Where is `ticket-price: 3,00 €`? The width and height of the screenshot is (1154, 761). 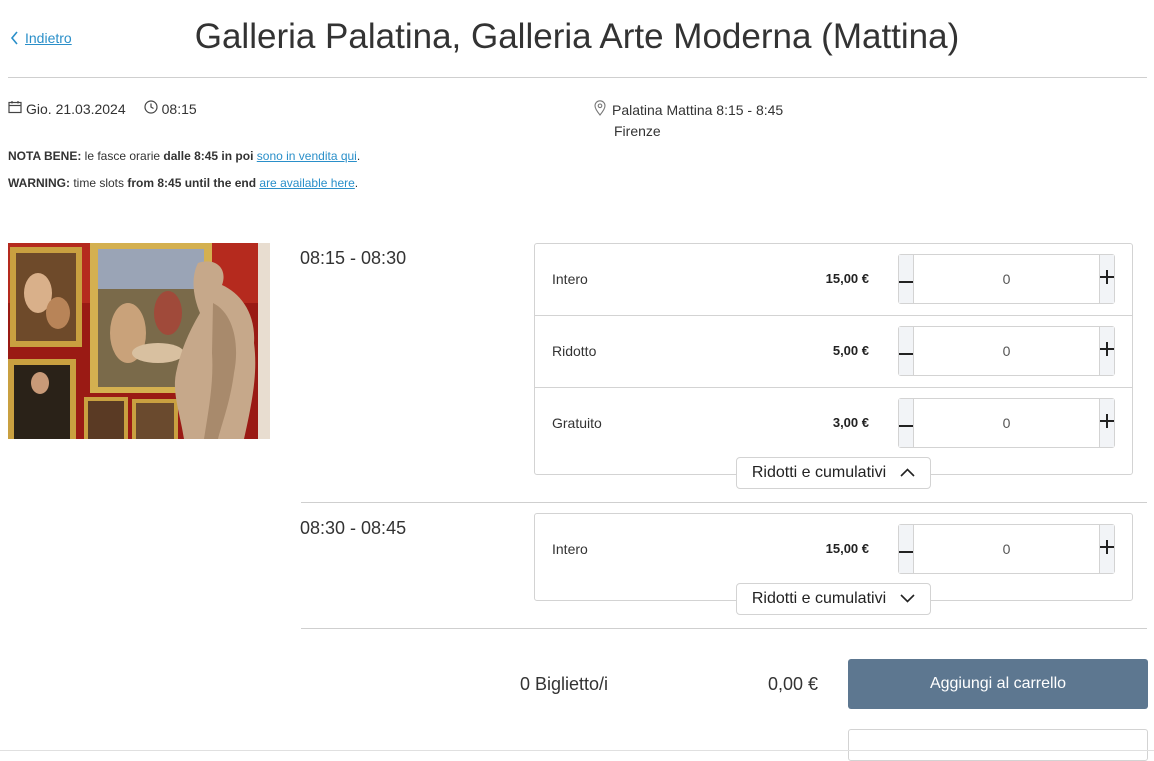
ticket-price: 3,00 € is located at coordinates (850, 422).